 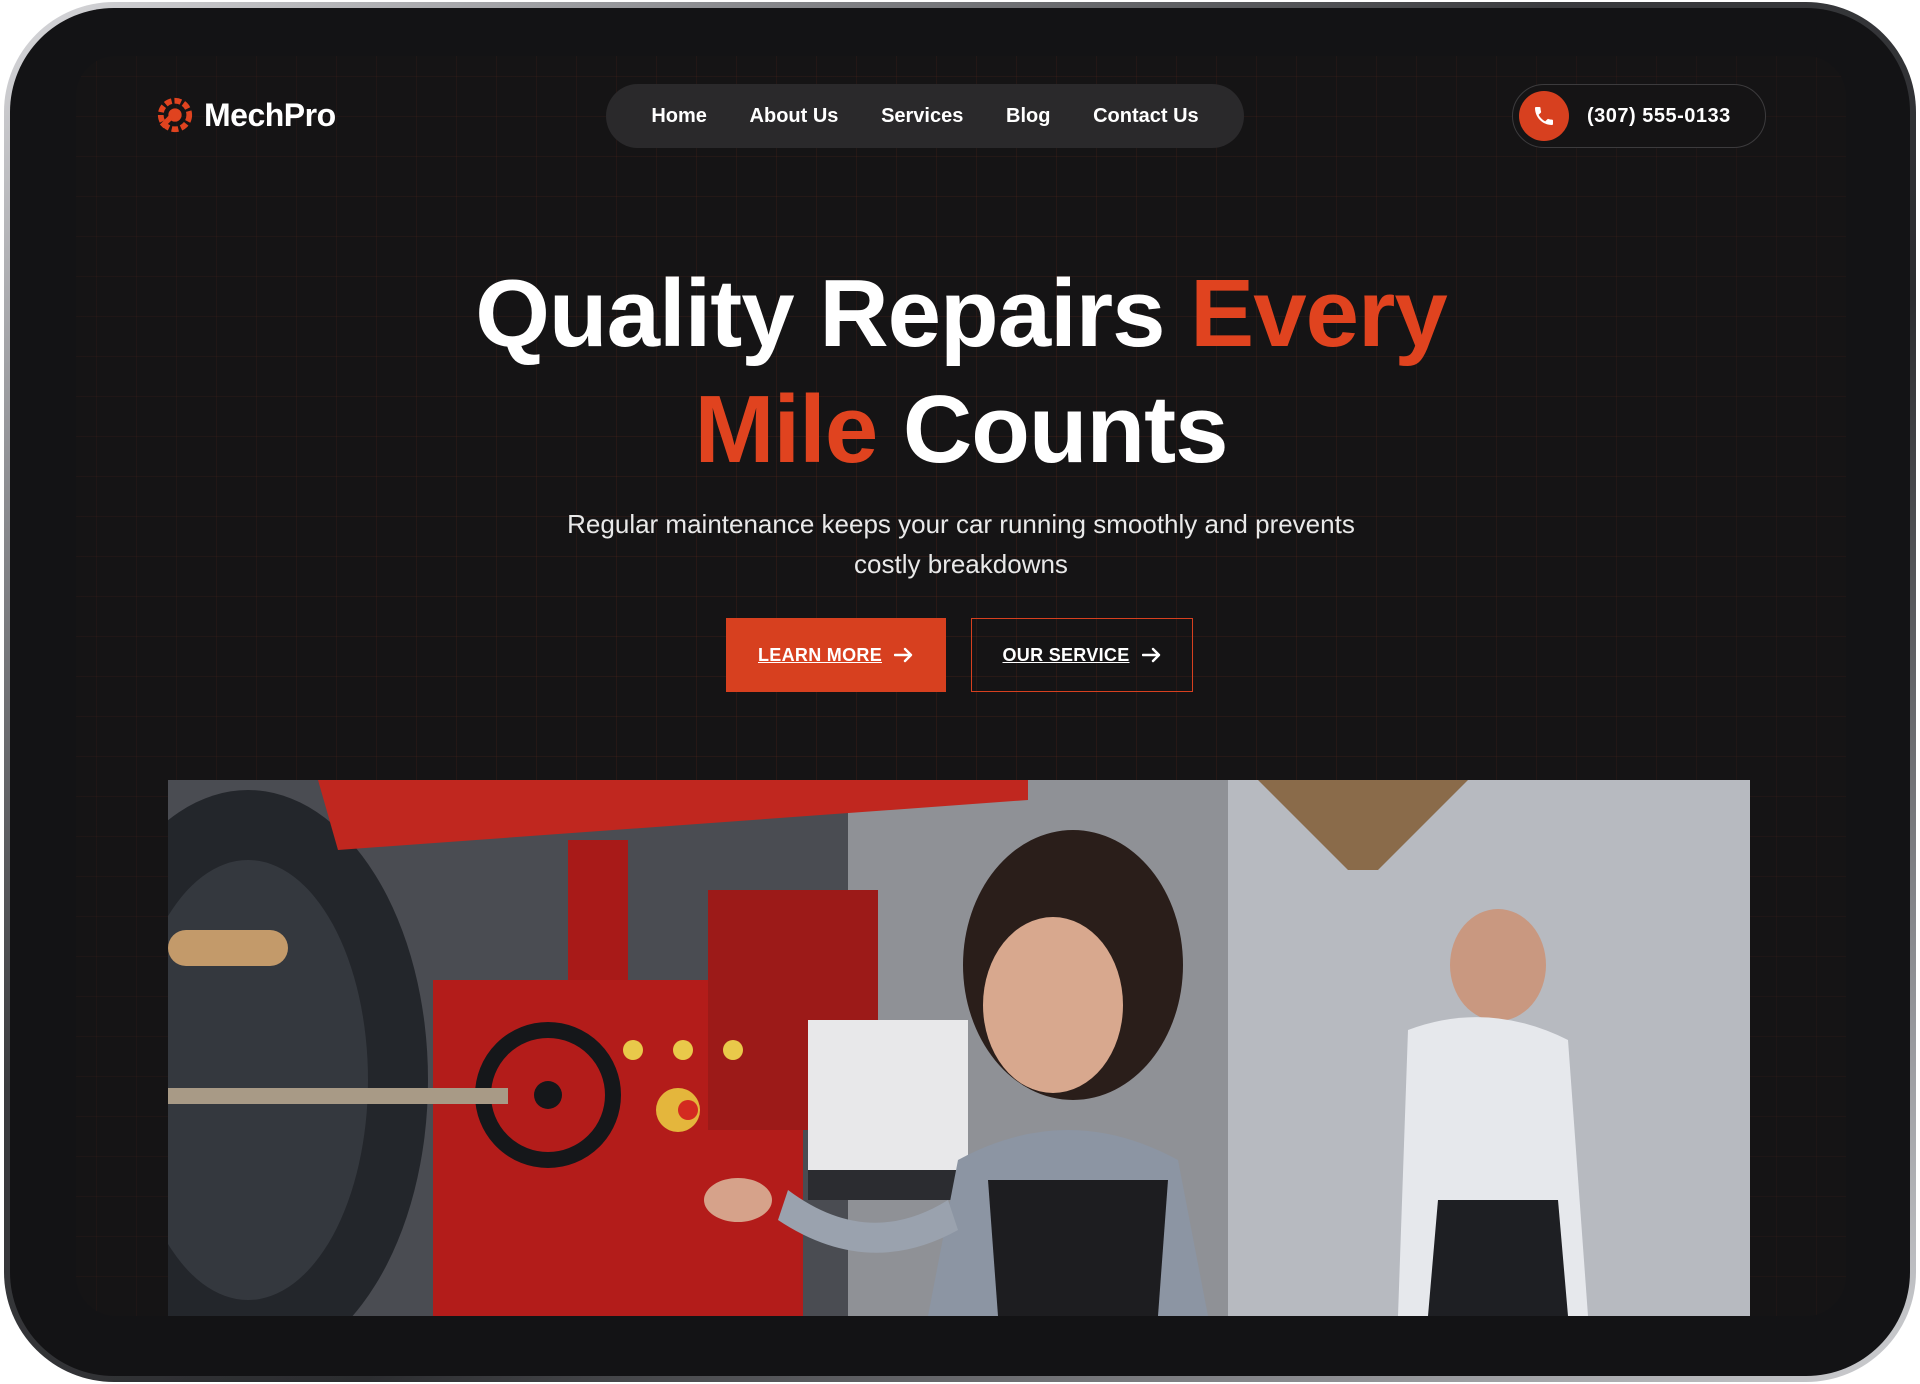 What do you see at coordinates (679, 116) in the screenshot?
I see `nav-home: Home` at bounding box center [679, 116].